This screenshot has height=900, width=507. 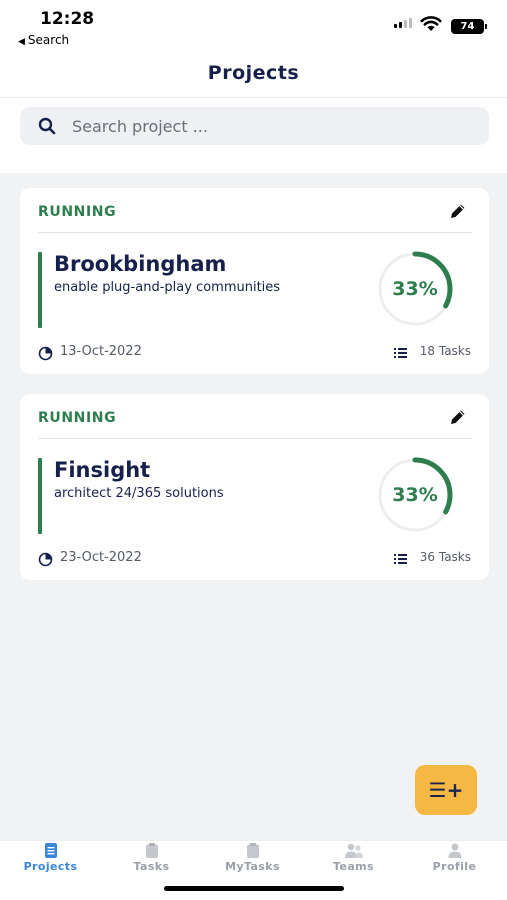 I want to click on project-description: architect 24/365 solutions, so click(x=139, y=493).